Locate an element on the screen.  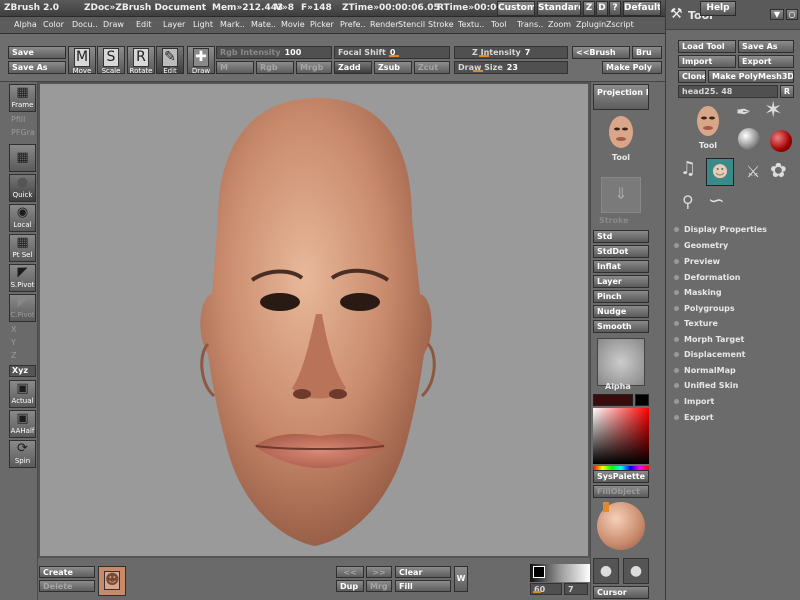
fill-button: Fill is located at coordinates (423, 586).